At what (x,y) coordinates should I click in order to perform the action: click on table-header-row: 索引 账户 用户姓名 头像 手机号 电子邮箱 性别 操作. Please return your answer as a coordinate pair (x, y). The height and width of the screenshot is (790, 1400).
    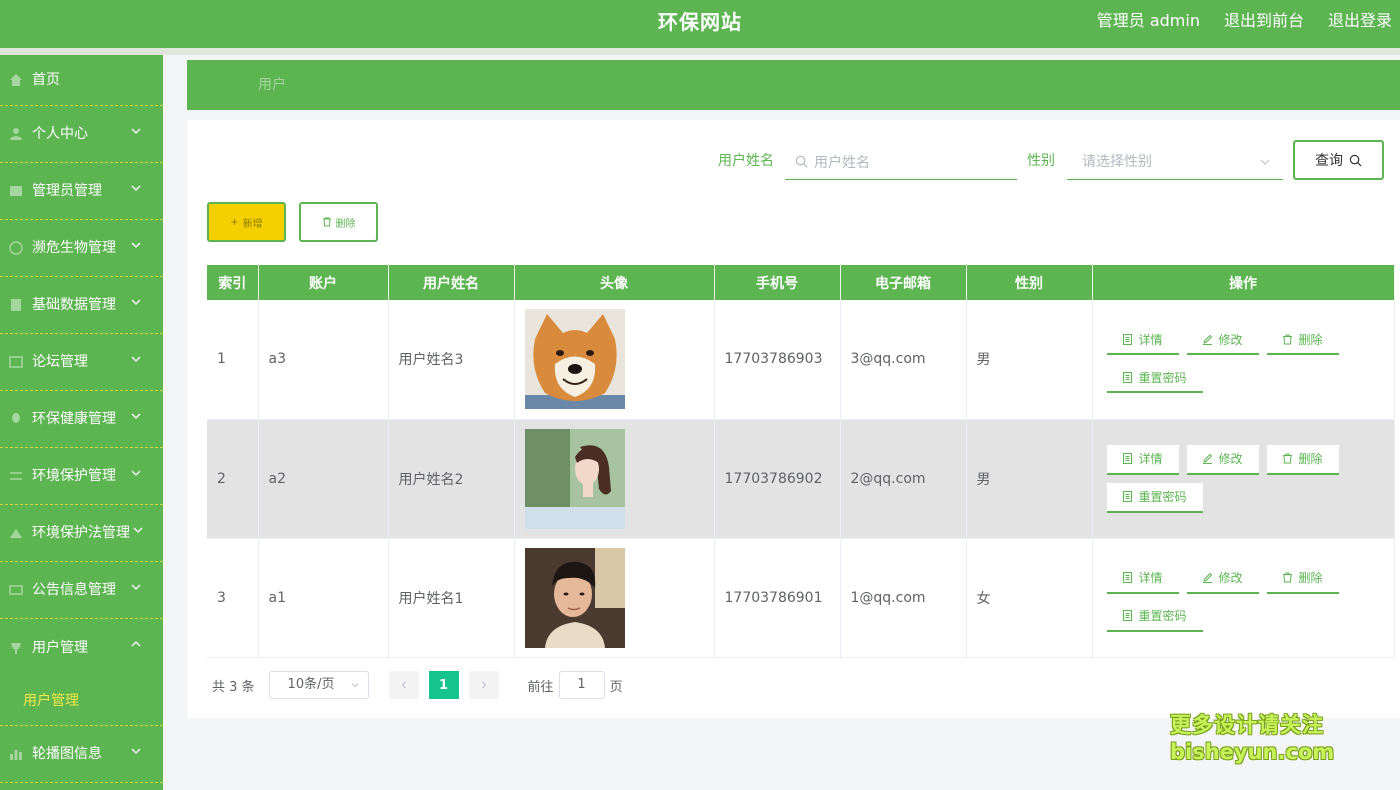
    Looking at the image, I should click on (801, 282).